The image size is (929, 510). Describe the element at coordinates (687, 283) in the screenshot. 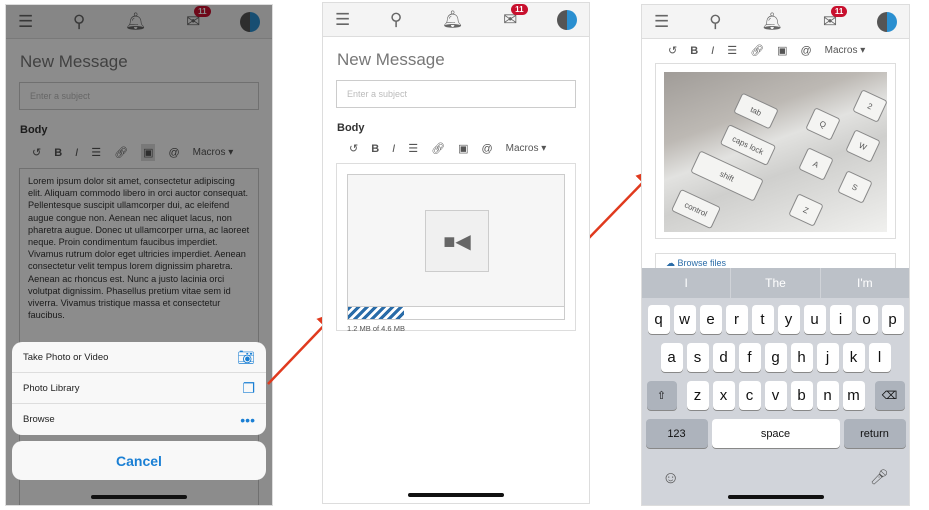

I see `suggestion: I` at that location.